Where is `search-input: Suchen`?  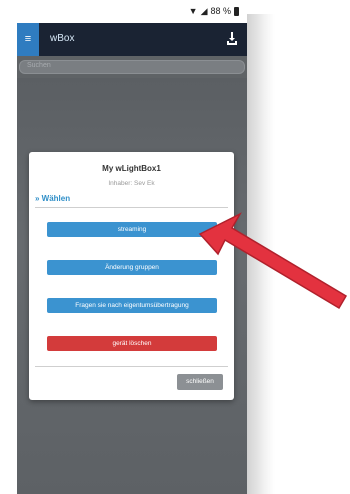
search-input: Suchen is located at coordinates (132, 67).